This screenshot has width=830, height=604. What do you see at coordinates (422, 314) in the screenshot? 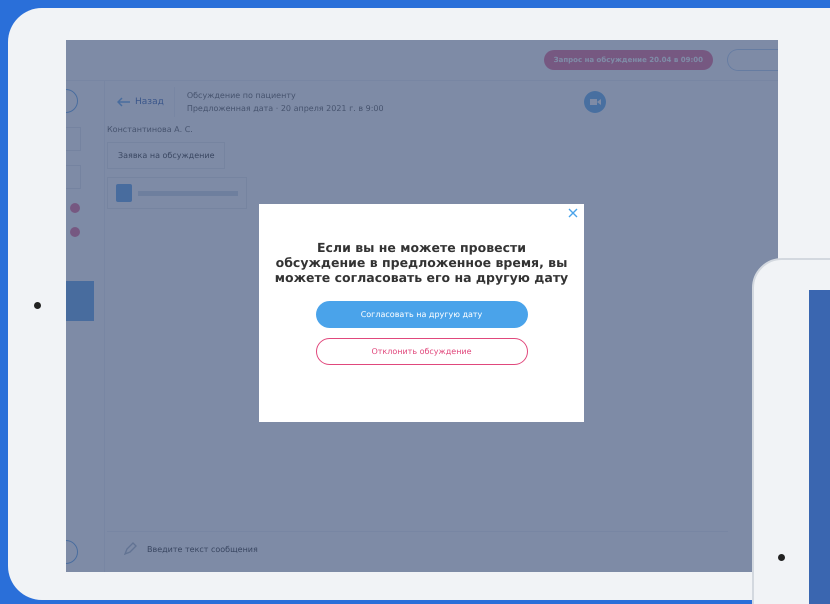
I see `dialog-button: Согласовать на другую дату` at bounding box center [422, 314].